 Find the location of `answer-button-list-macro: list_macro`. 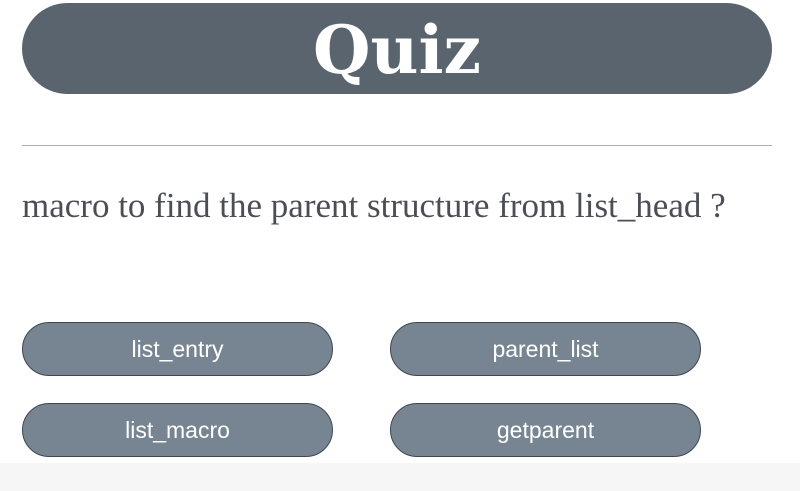

answer-button-list-macro: list_macro is located at coordinates (177, 430).